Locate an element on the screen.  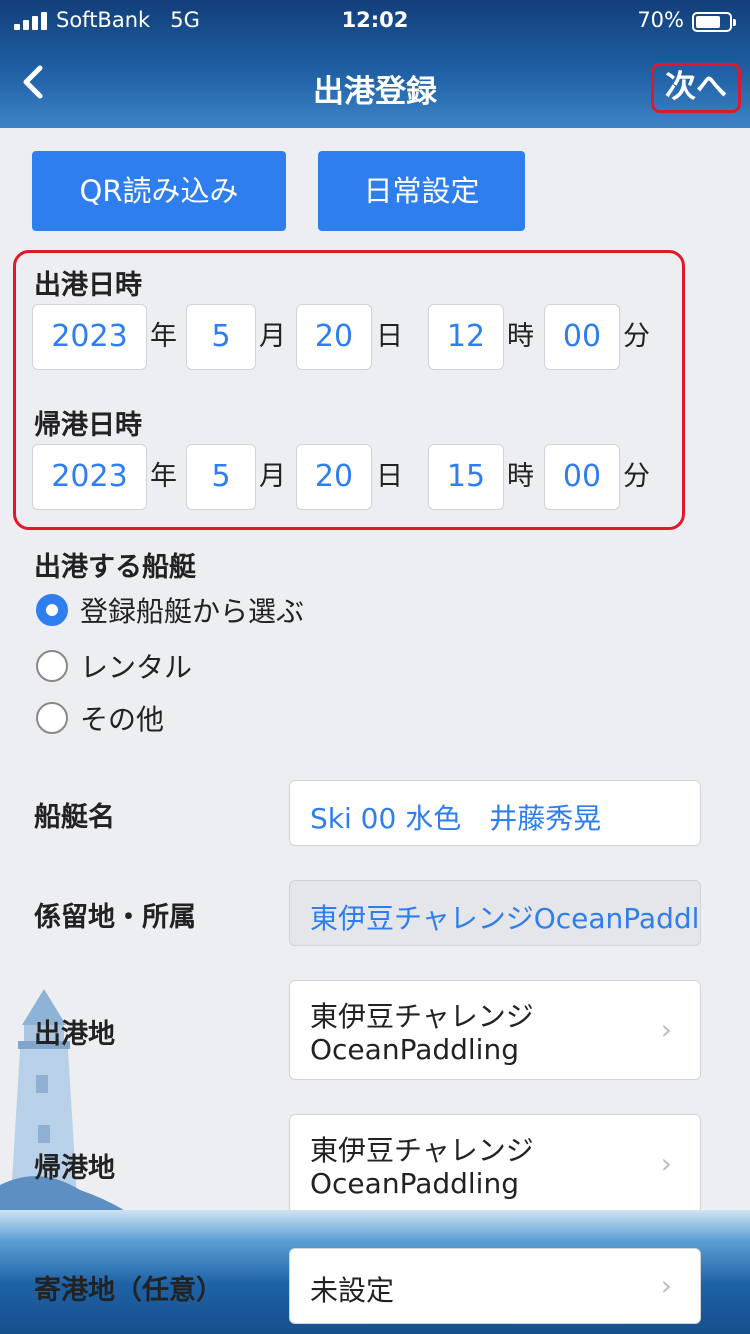
departure-hour-field: 12 is located at coordinates (466, 337).